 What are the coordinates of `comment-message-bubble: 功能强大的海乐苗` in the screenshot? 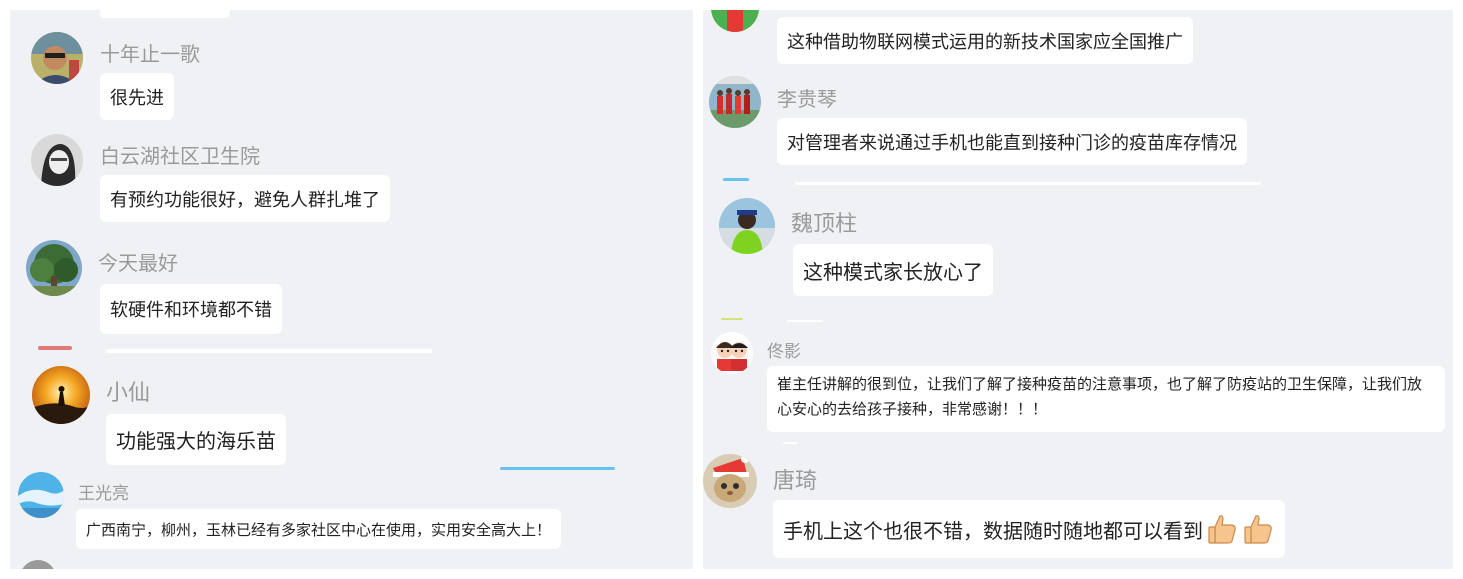 It's located at (196, 439).